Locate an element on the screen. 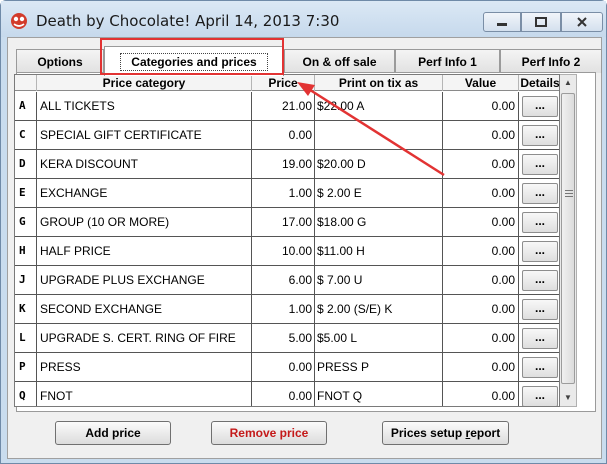 Image resolution: width=607 pixels, height=464 pixels. cell-price-category: ALL TICKETS is located at coordinates (144, 106).